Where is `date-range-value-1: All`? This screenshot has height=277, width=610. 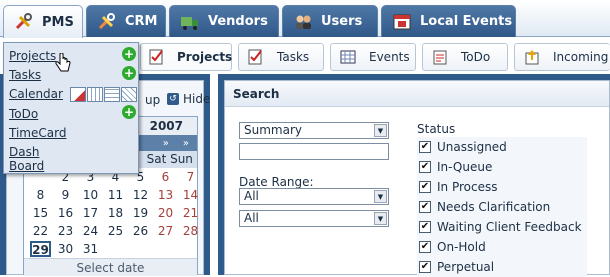 date-range-value-1: All is located at coordinates (251, 196).